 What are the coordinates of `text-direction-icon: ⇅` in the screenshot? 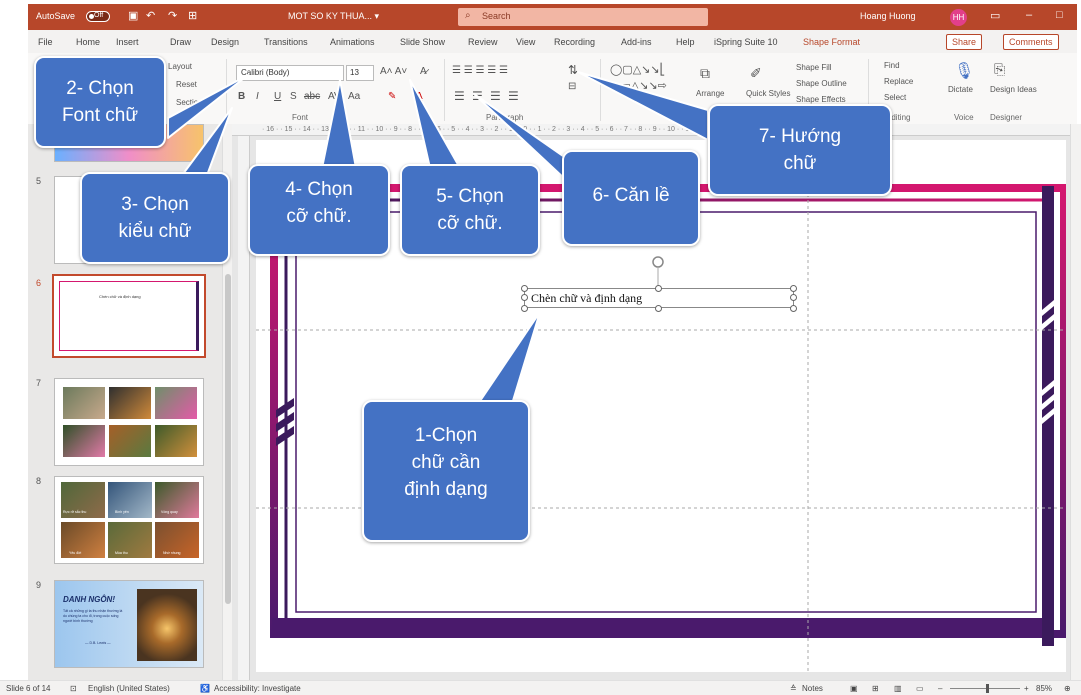 It's located at (573, 70).